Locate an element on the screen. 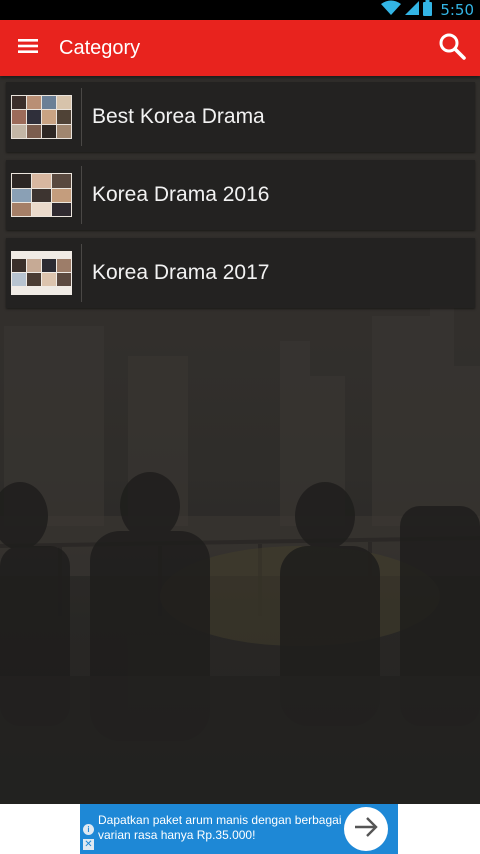 Image resolution: width=480 pixels, height=854 pixels. category-label: Best Korea Drama is located at coordinates (178, 116).